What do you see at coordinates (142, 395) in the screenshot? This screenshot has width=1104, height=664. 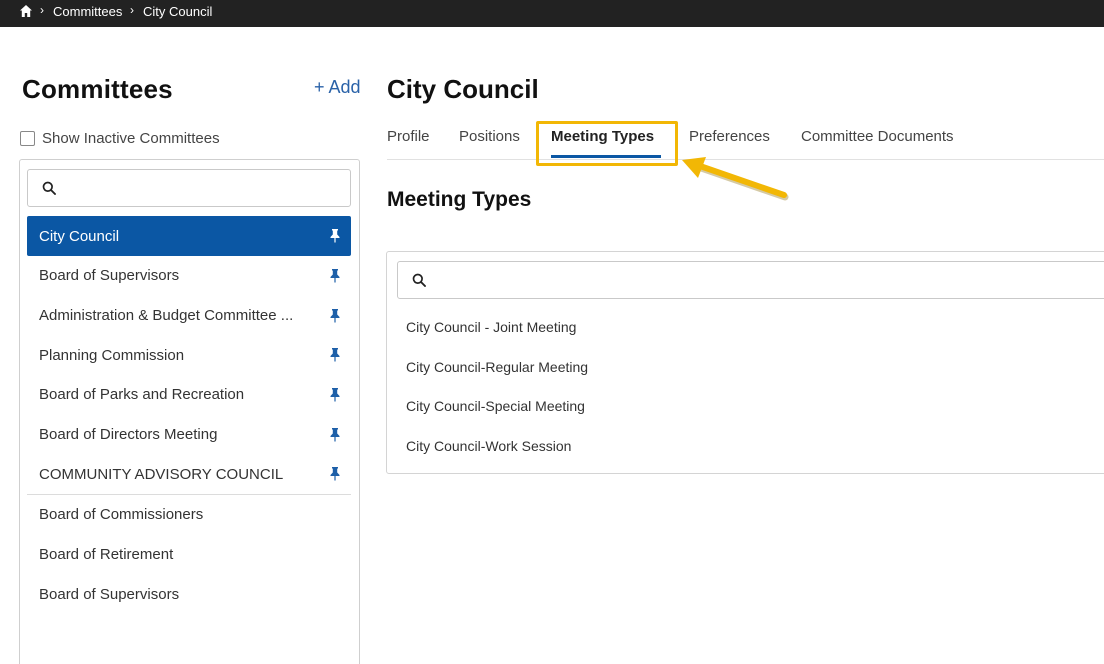 I see `committee-item-label: Board of Parks and Recreation` at bounding box center [142, 395].